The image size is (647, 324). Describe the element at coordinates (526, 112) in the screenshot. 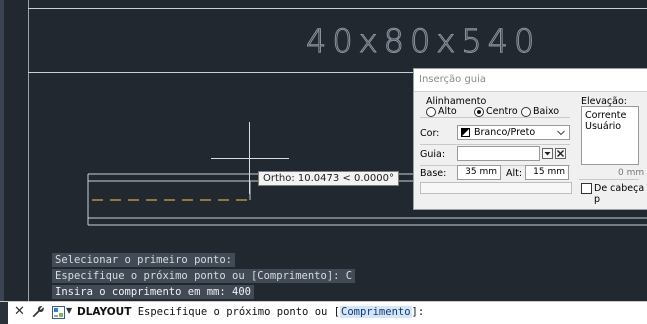

I see `radio-baixo` at that location.